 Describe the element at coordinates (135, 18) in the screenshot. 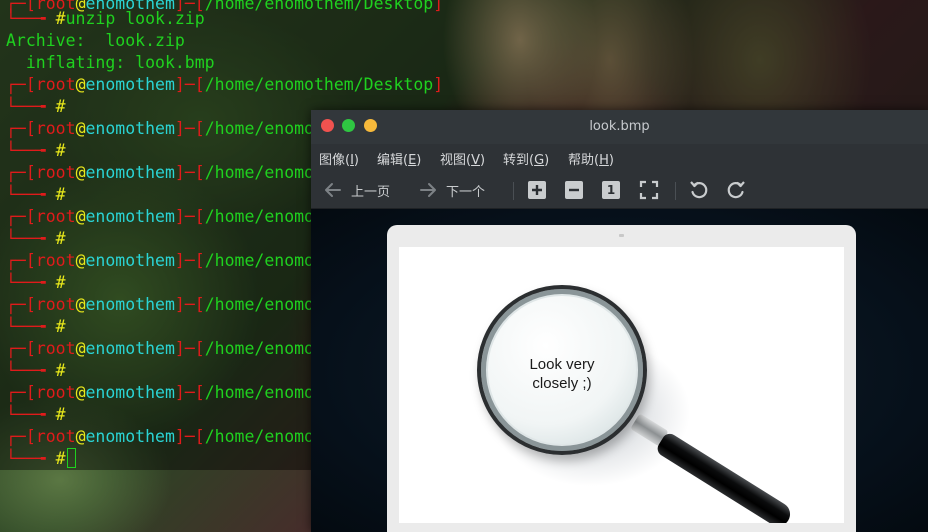

I see `terminal-command: unzip look.zip` at that location.